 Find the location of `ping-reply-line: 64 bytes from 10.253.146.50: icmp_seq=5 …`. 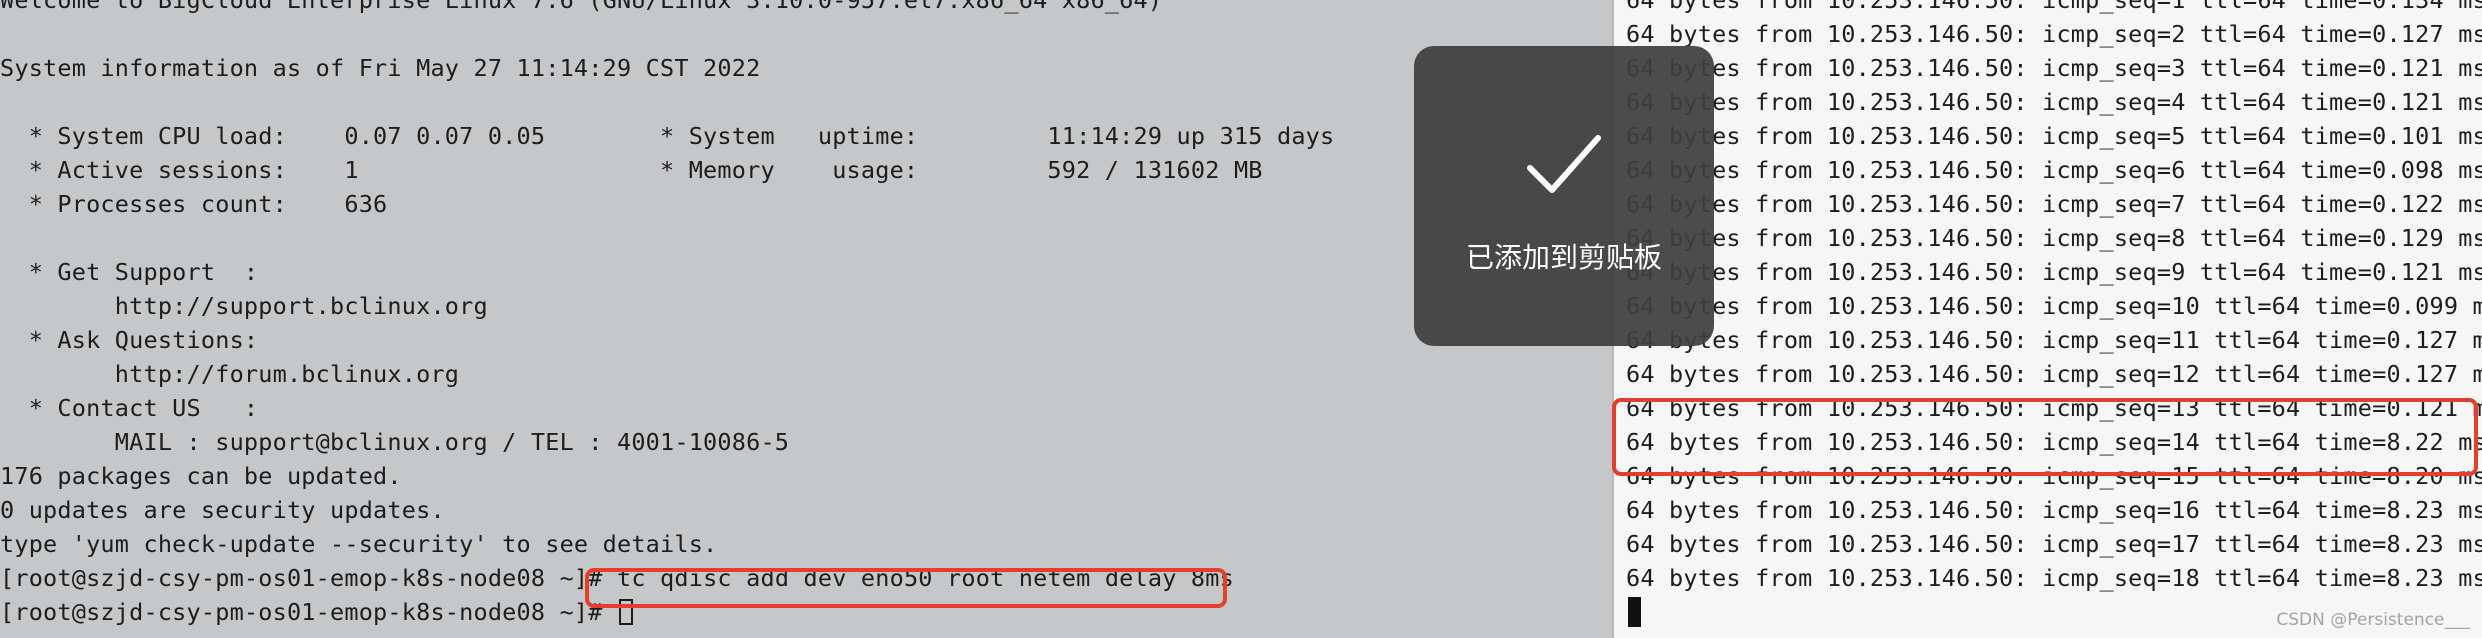

ping-reply-line: 64 bytes from 10.253.146.50: icmp_seq=5 … is located at coordinates (2054, 136).